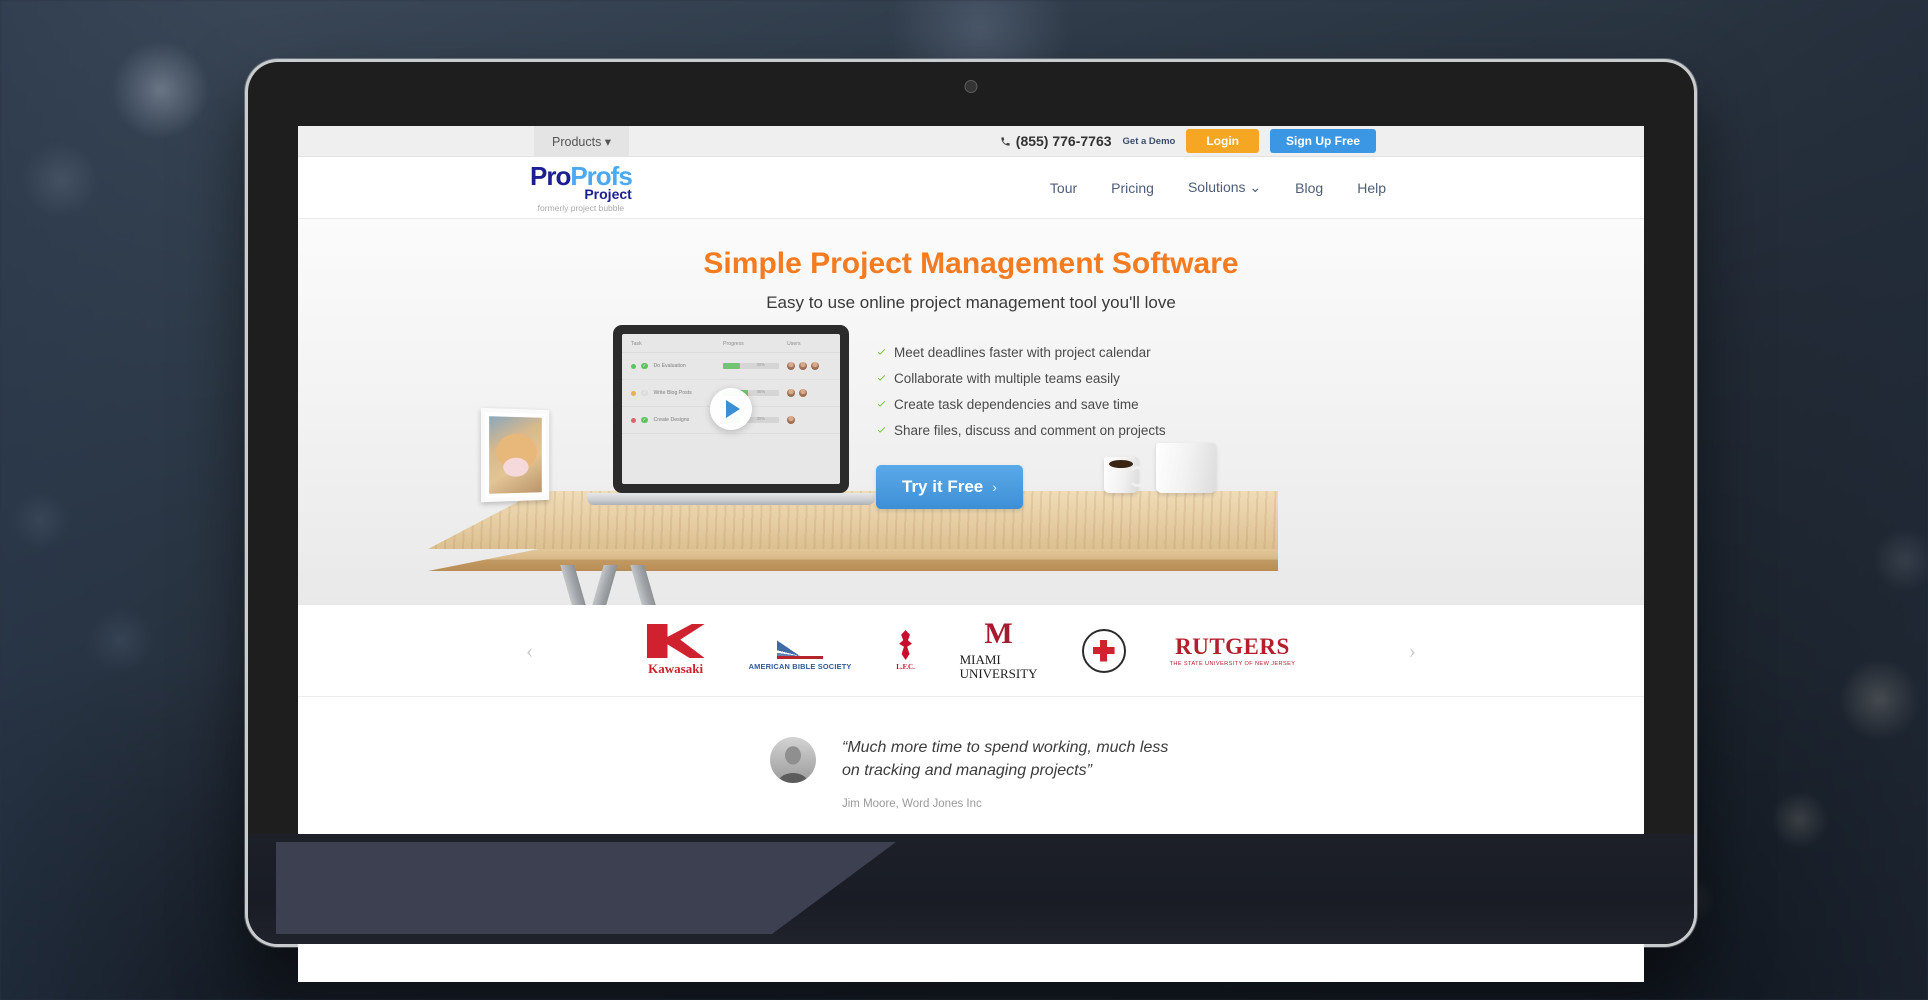 The height and width of the screenshot is (1000, 1928). I want to click on red-cross-icon, so click(1103, 650).